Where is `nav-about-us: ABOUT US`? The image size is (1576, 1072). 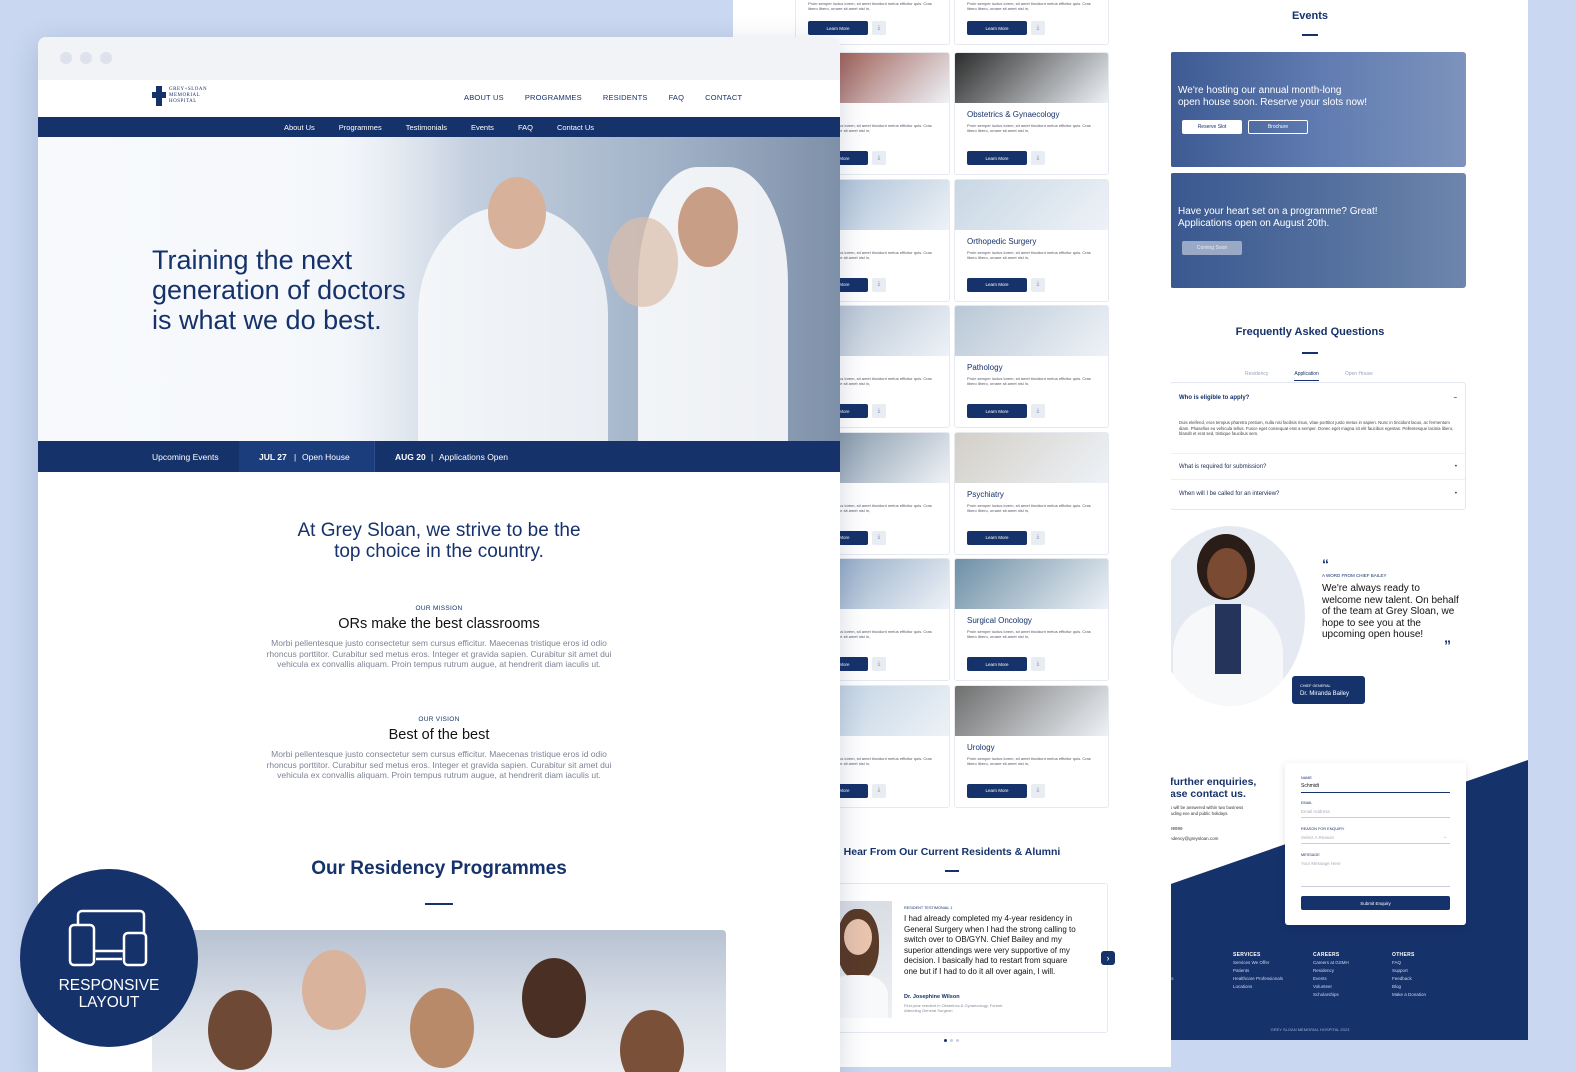 nav-about-us: ABOUT US is located at coordinates (484, 97).